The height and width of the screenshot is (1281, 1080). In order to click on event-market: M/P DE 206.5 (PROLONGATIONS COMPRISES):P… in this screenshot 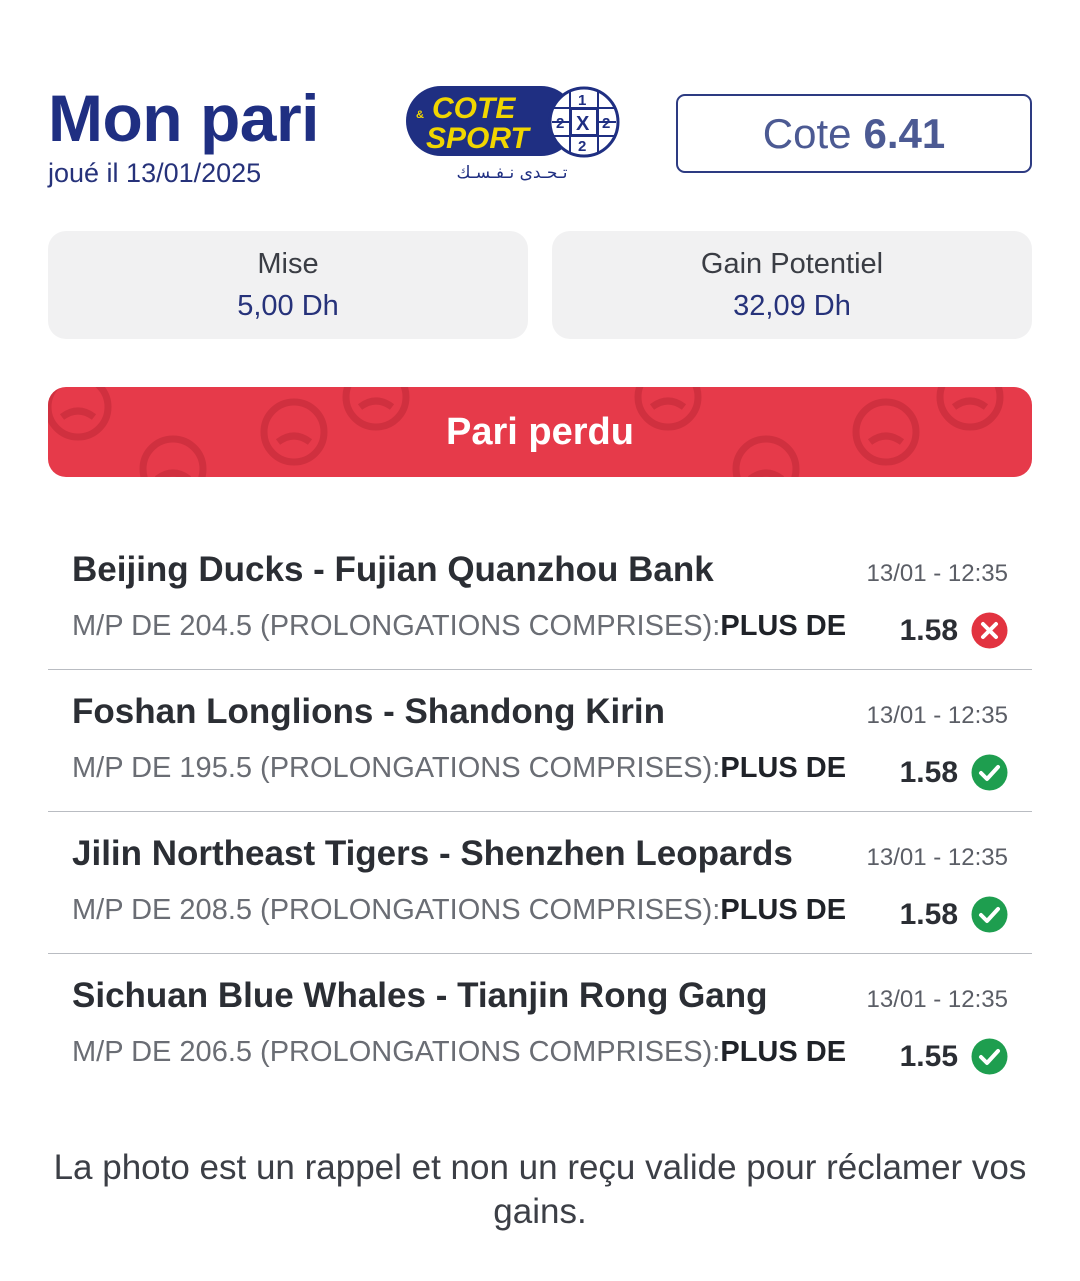, I will do `click(459, 1052)`.